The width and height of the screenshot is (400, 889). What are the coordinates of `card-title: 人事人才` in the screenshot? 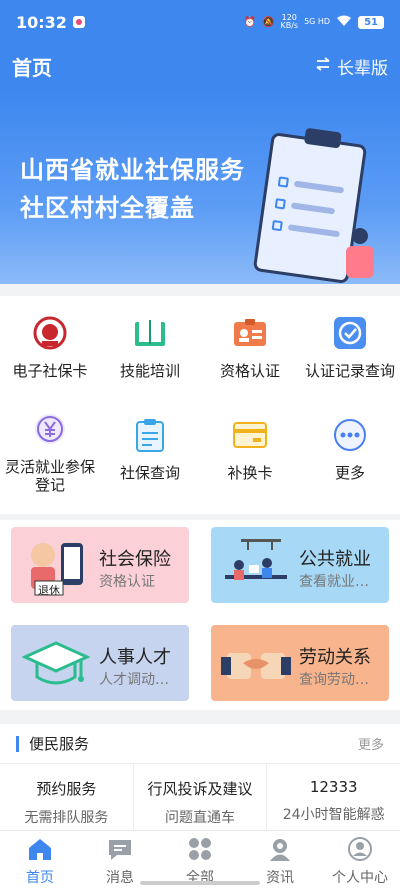 It's located at (135, 657).